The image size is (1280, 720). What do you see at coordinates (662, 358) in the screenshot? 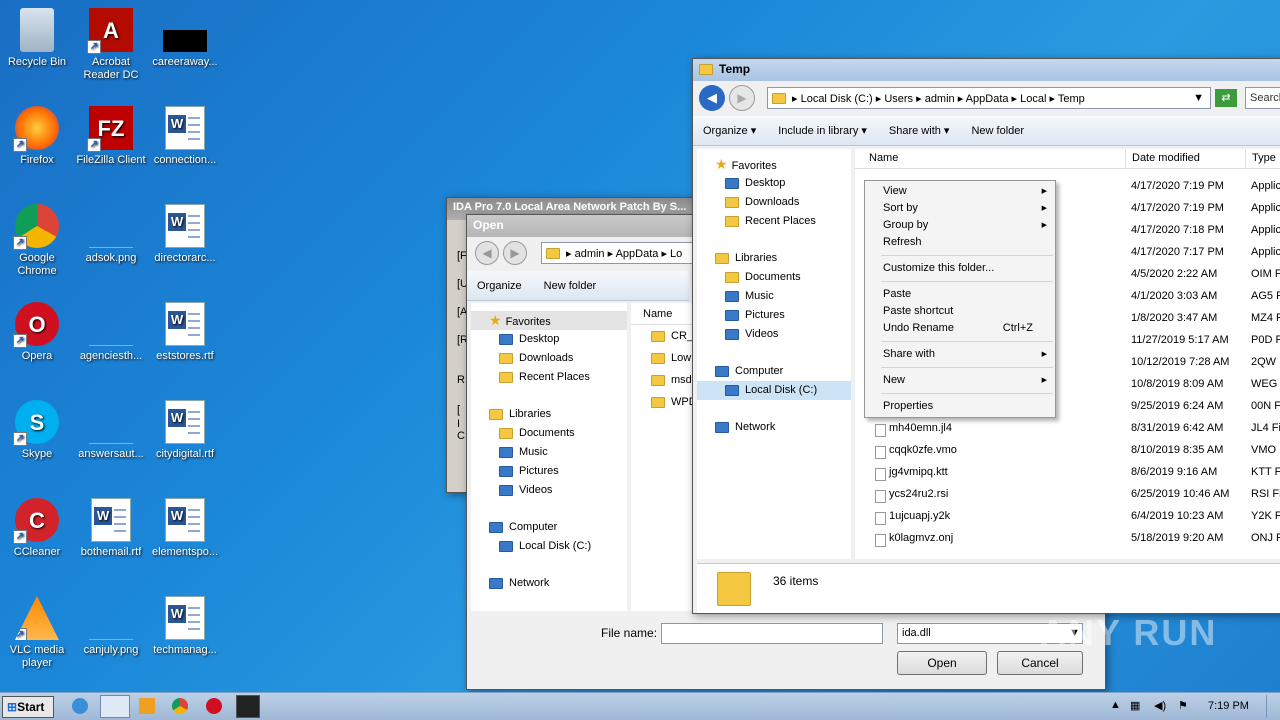
I see `open-folder-item: Low` at bounding box center [662, 358].